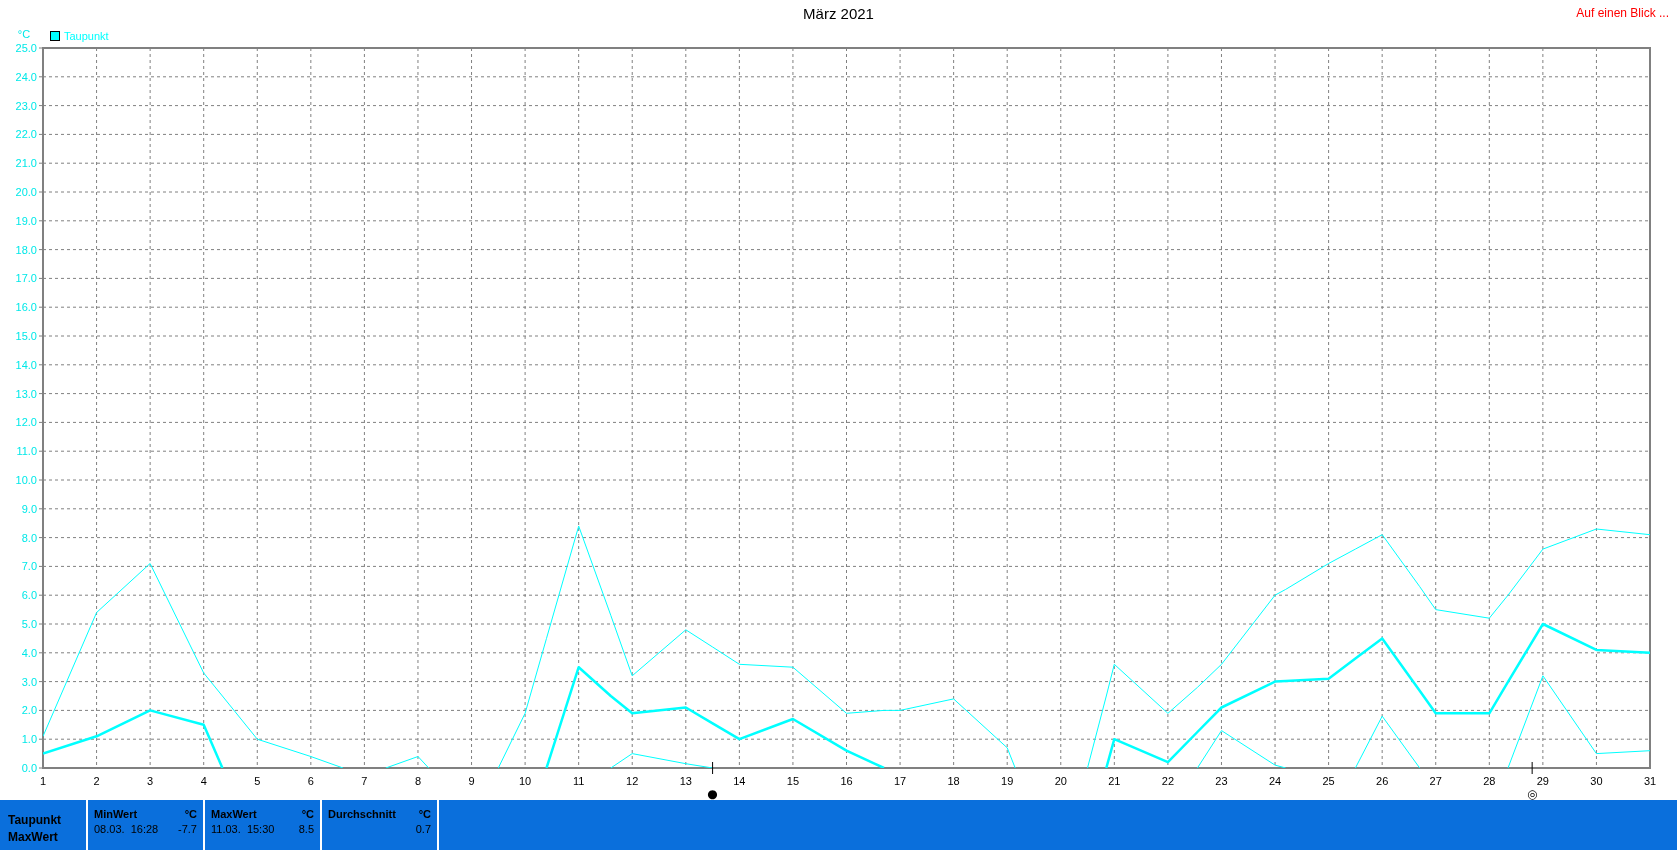  I want to click on y-axis-label: 5.0, so click(29, 624).